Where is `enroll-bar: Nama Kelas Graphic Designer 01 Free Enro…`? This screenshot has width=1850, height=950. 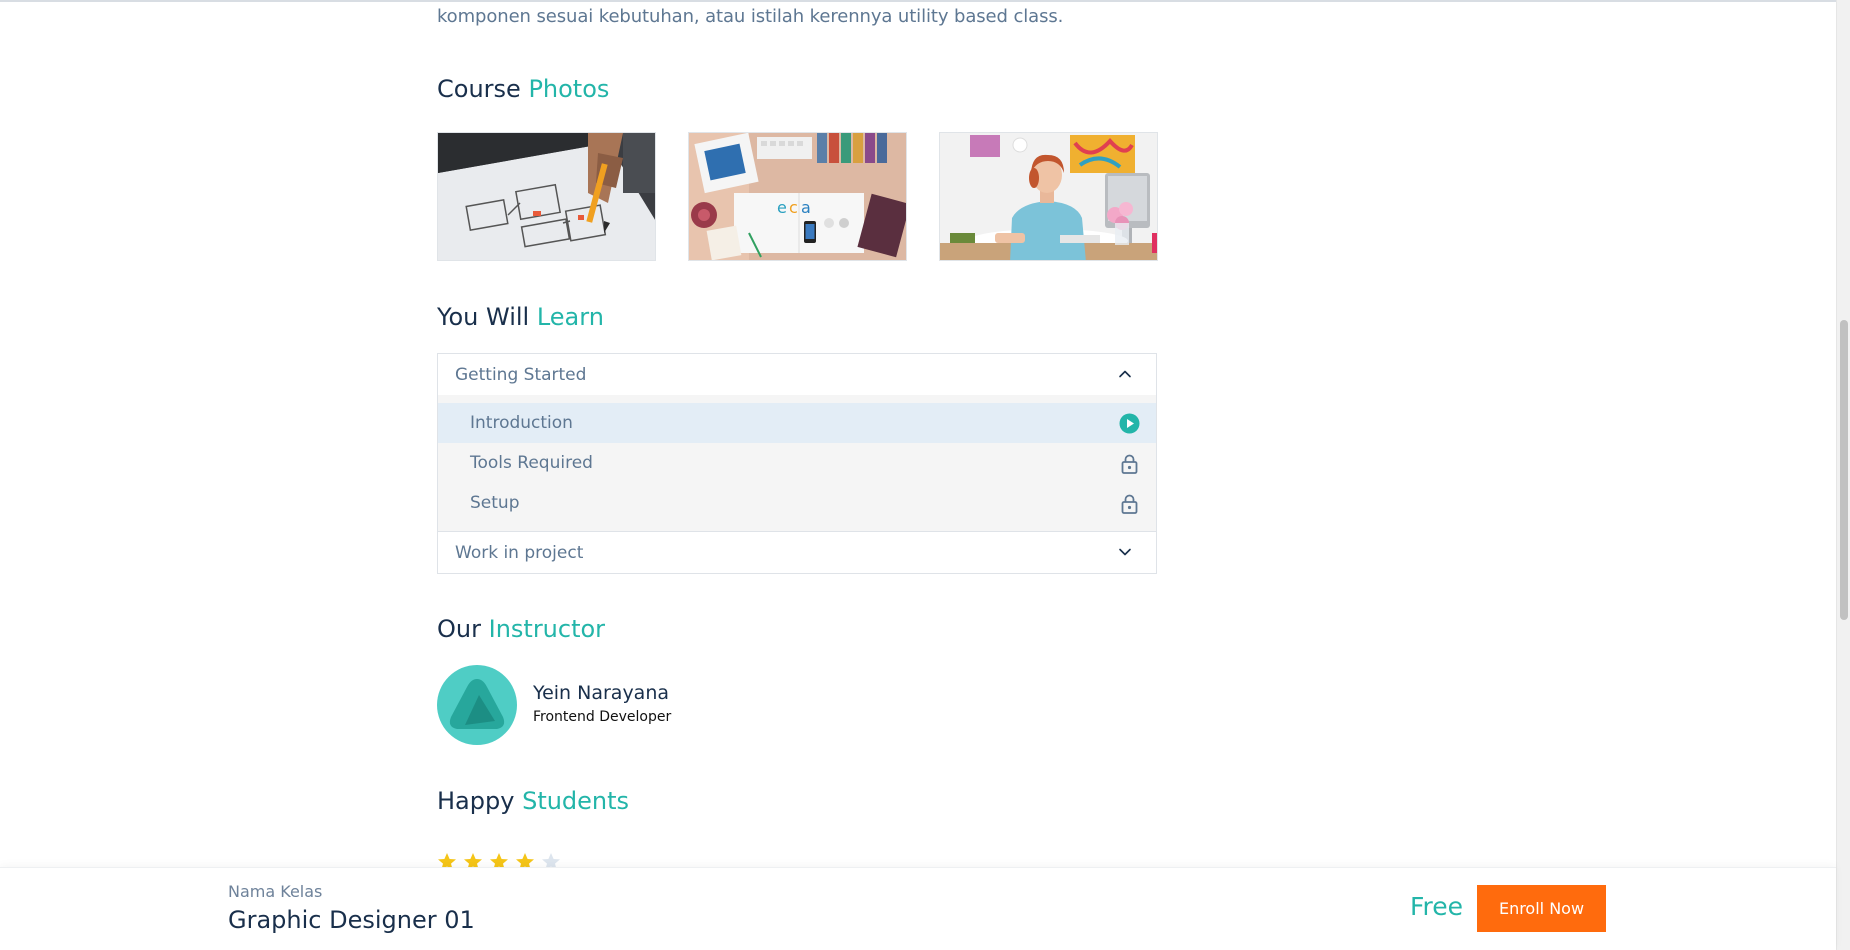 enroll-bar: Nama Kelas Graphic Designer 01 Free Enro… is located at coordinates (918, 908).